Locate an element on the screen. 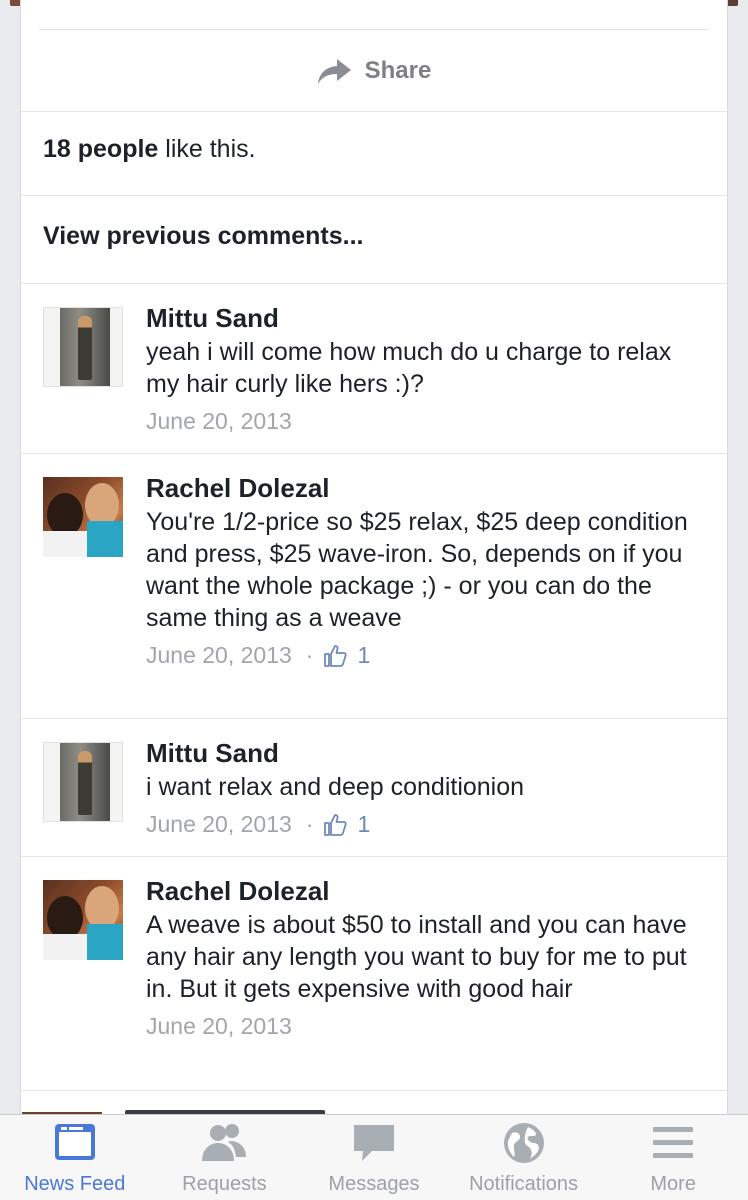 Image resolution: width=748 pixels, height=1200 pixels. comment-text: i want relax and deep conditionion is located at coordinates (335, 787).